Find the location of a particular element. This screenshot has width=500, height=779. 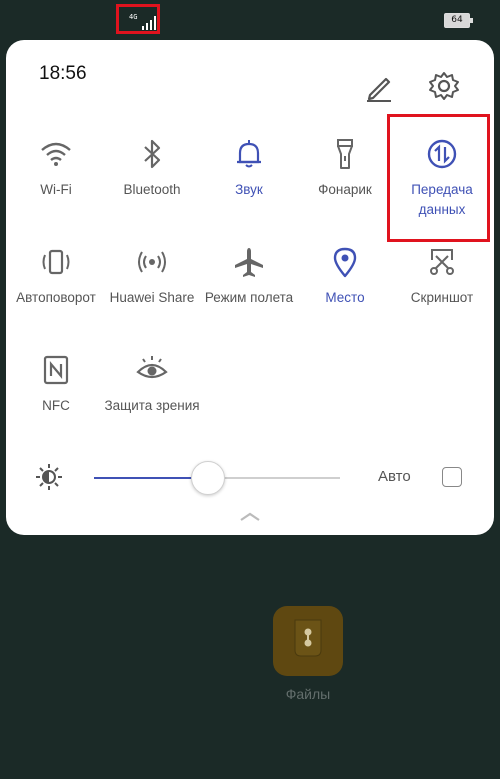

screenshot-icon is located at coordinates (442, 262).